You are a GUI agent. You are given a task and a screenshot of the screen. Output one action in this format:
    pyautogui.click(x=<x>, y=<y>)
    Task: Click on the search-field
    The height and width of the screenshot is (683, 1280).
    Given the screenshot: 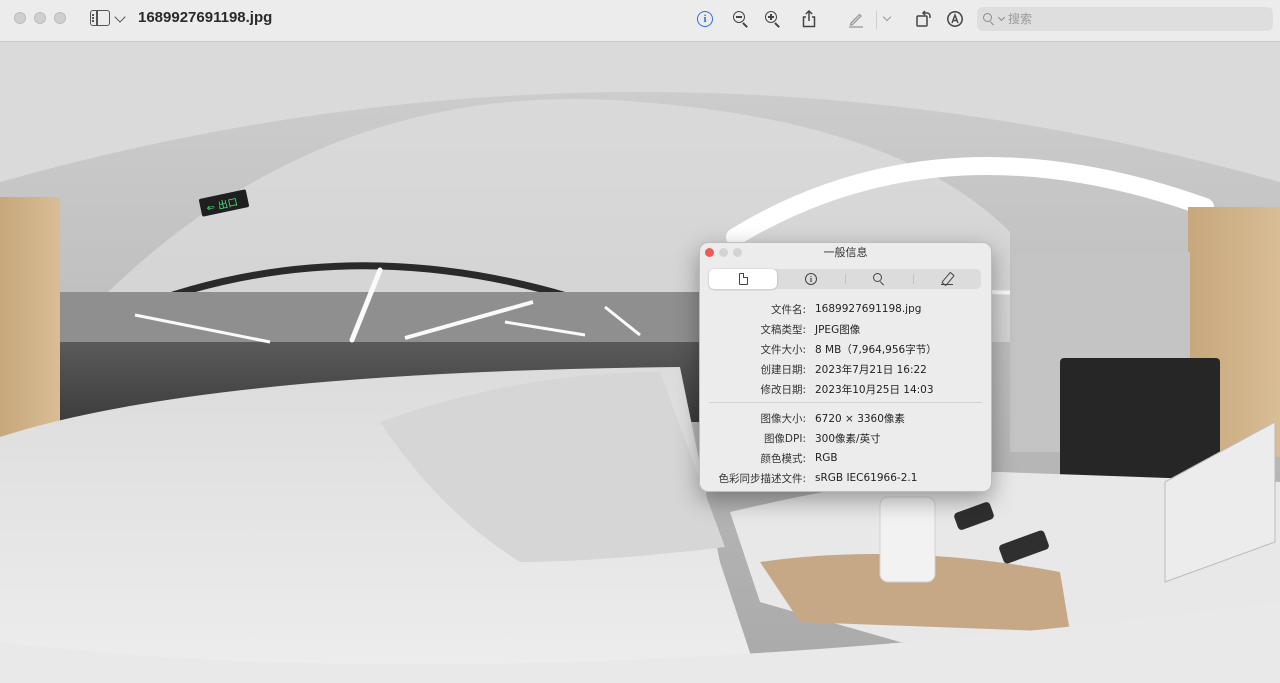 What is the action you would take?
    pyautogui.click(x=1125, y=19)
    